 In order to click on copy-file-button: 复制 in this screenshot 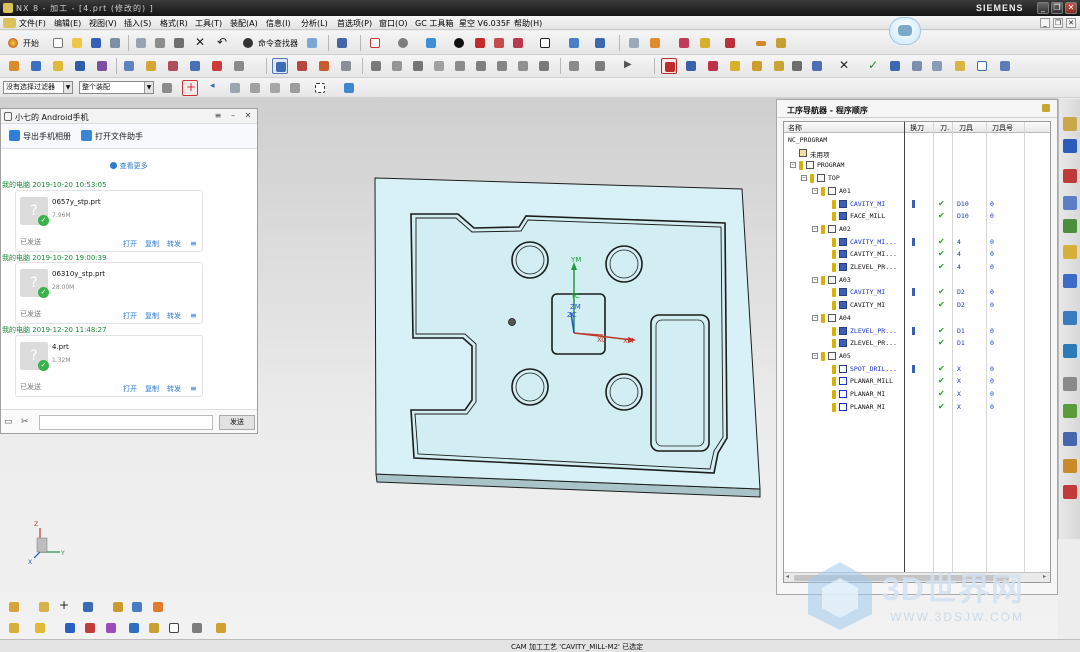, I will do `click(152, 244)`.